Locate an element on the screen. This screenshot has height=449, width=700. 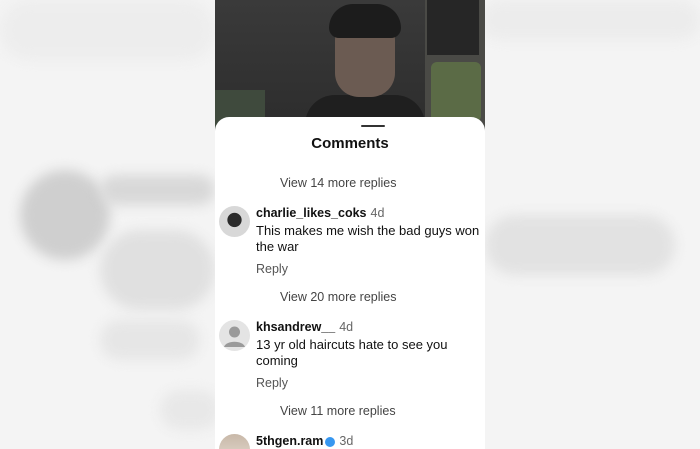
view-more-replies-link: View 20 more replies is located at coordinates (338, 297).